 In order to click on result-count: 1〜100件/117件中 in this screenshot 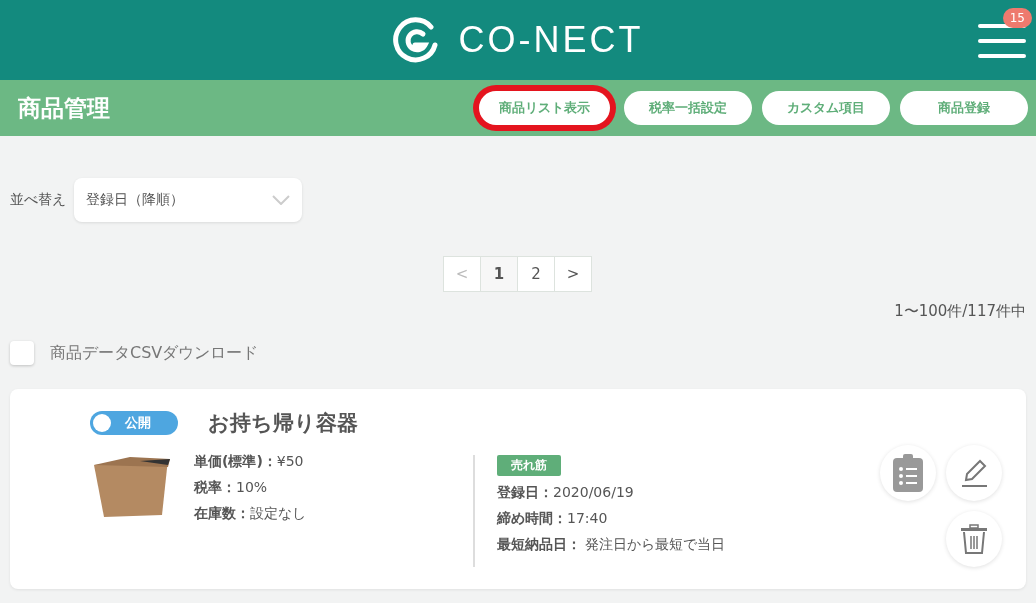, I will do `click(959, 311)`.